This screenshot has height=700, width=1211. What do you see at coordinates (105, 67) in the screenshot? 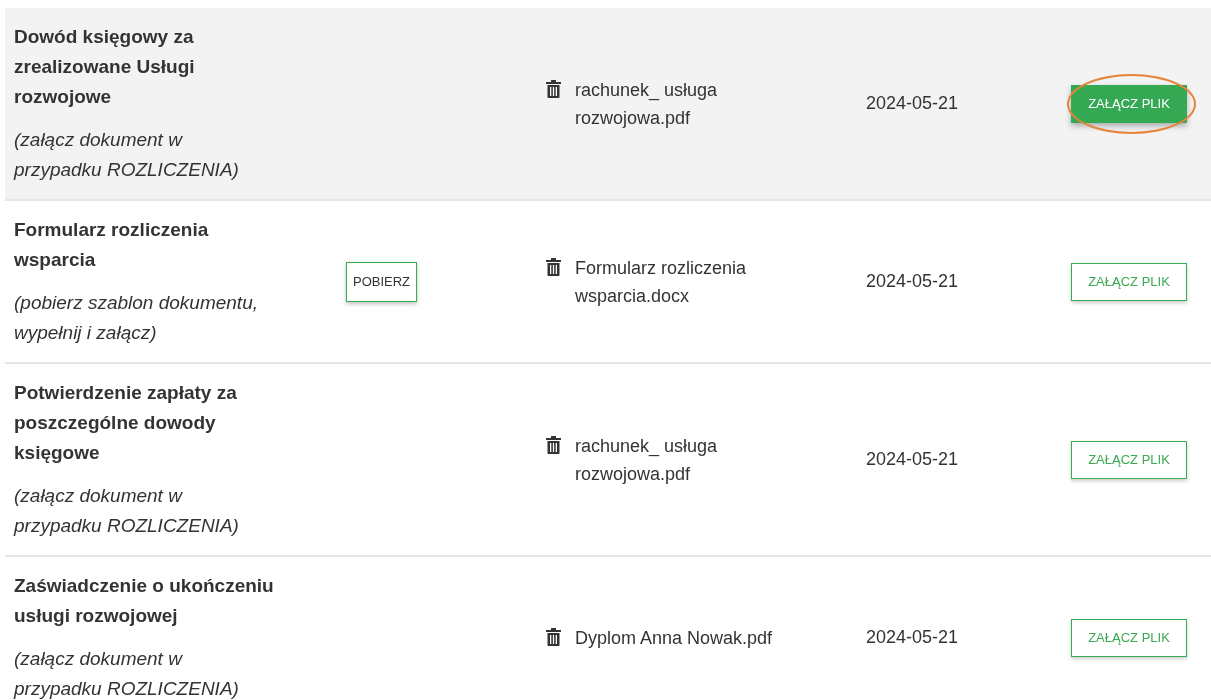
I see `document-title: Dowód księgowy za zrealizowane Usługi rozwojowe` at bounding box center [105, 67].